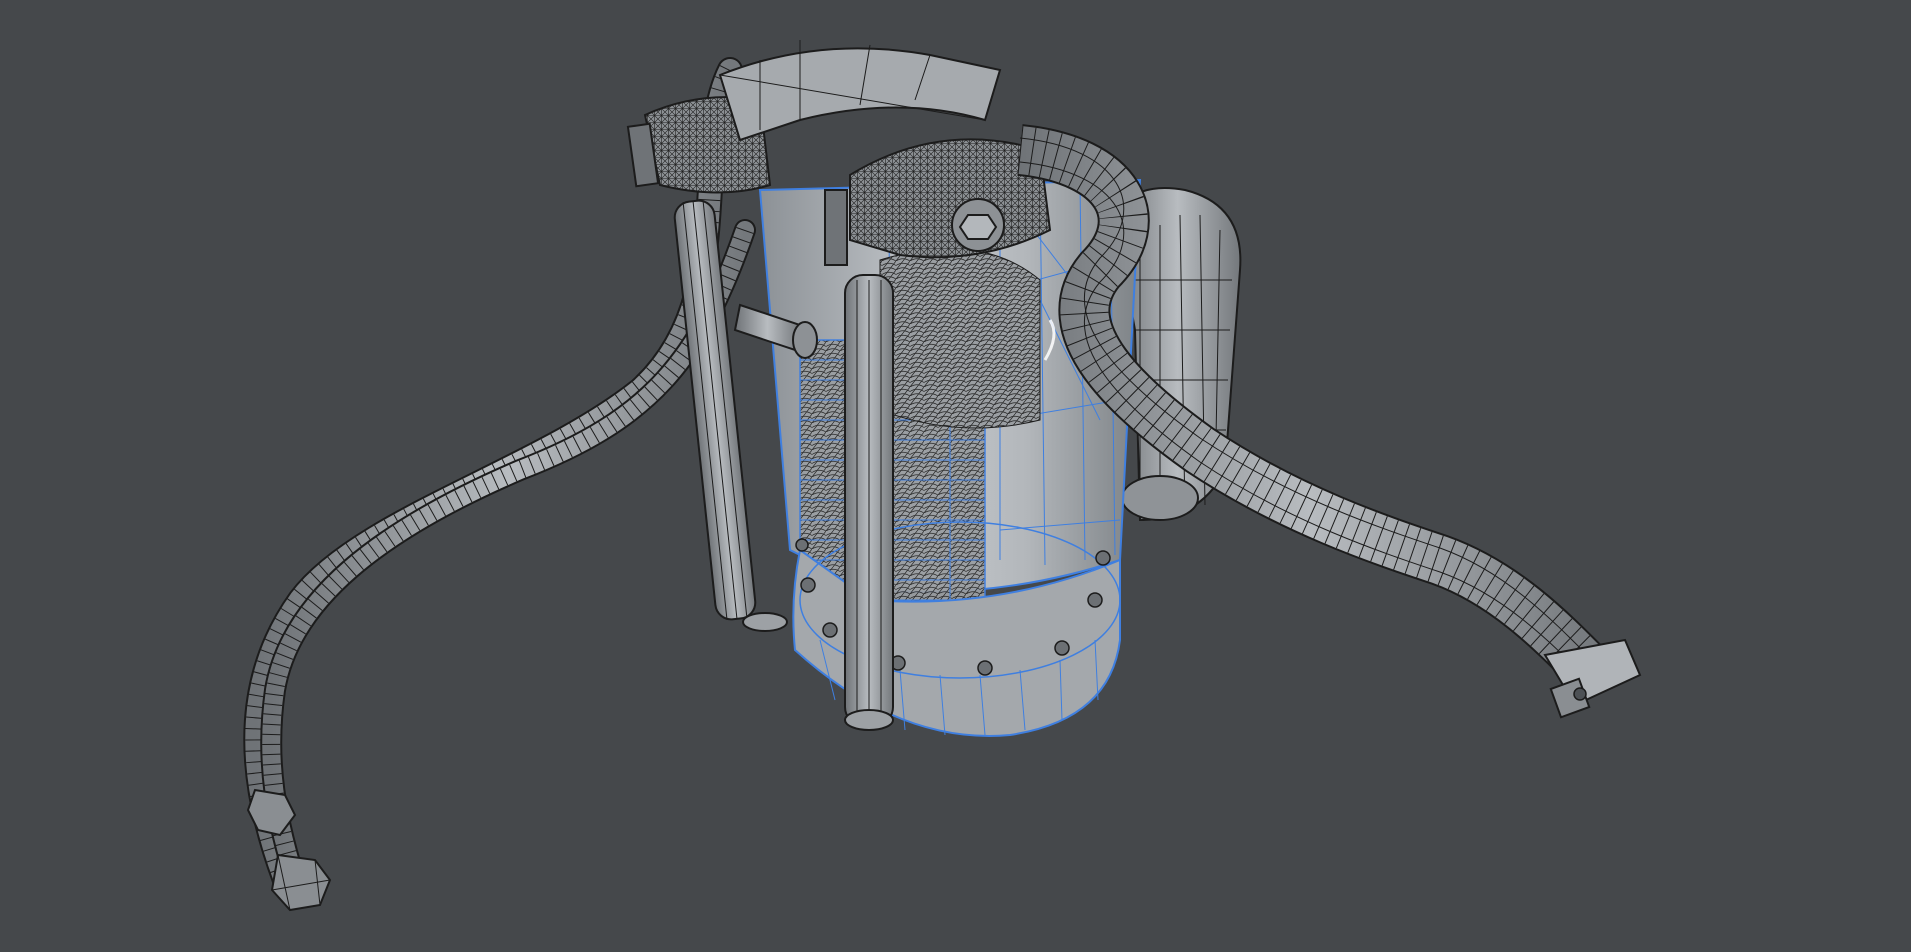 This screenshot has height=952, width=1911. Describe the element at coordinates (860, 91) in the screenshot. I see `manifold-top` at that location.